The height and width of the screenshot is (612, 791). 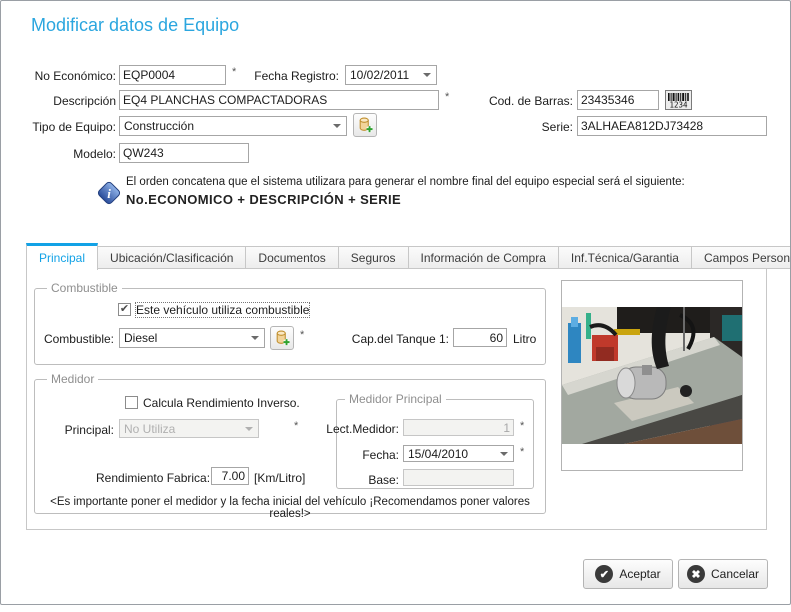 I want to click on tab-ubicacion-clasificacion: Ubicación/Clasificación, so click(x=172, y=257).